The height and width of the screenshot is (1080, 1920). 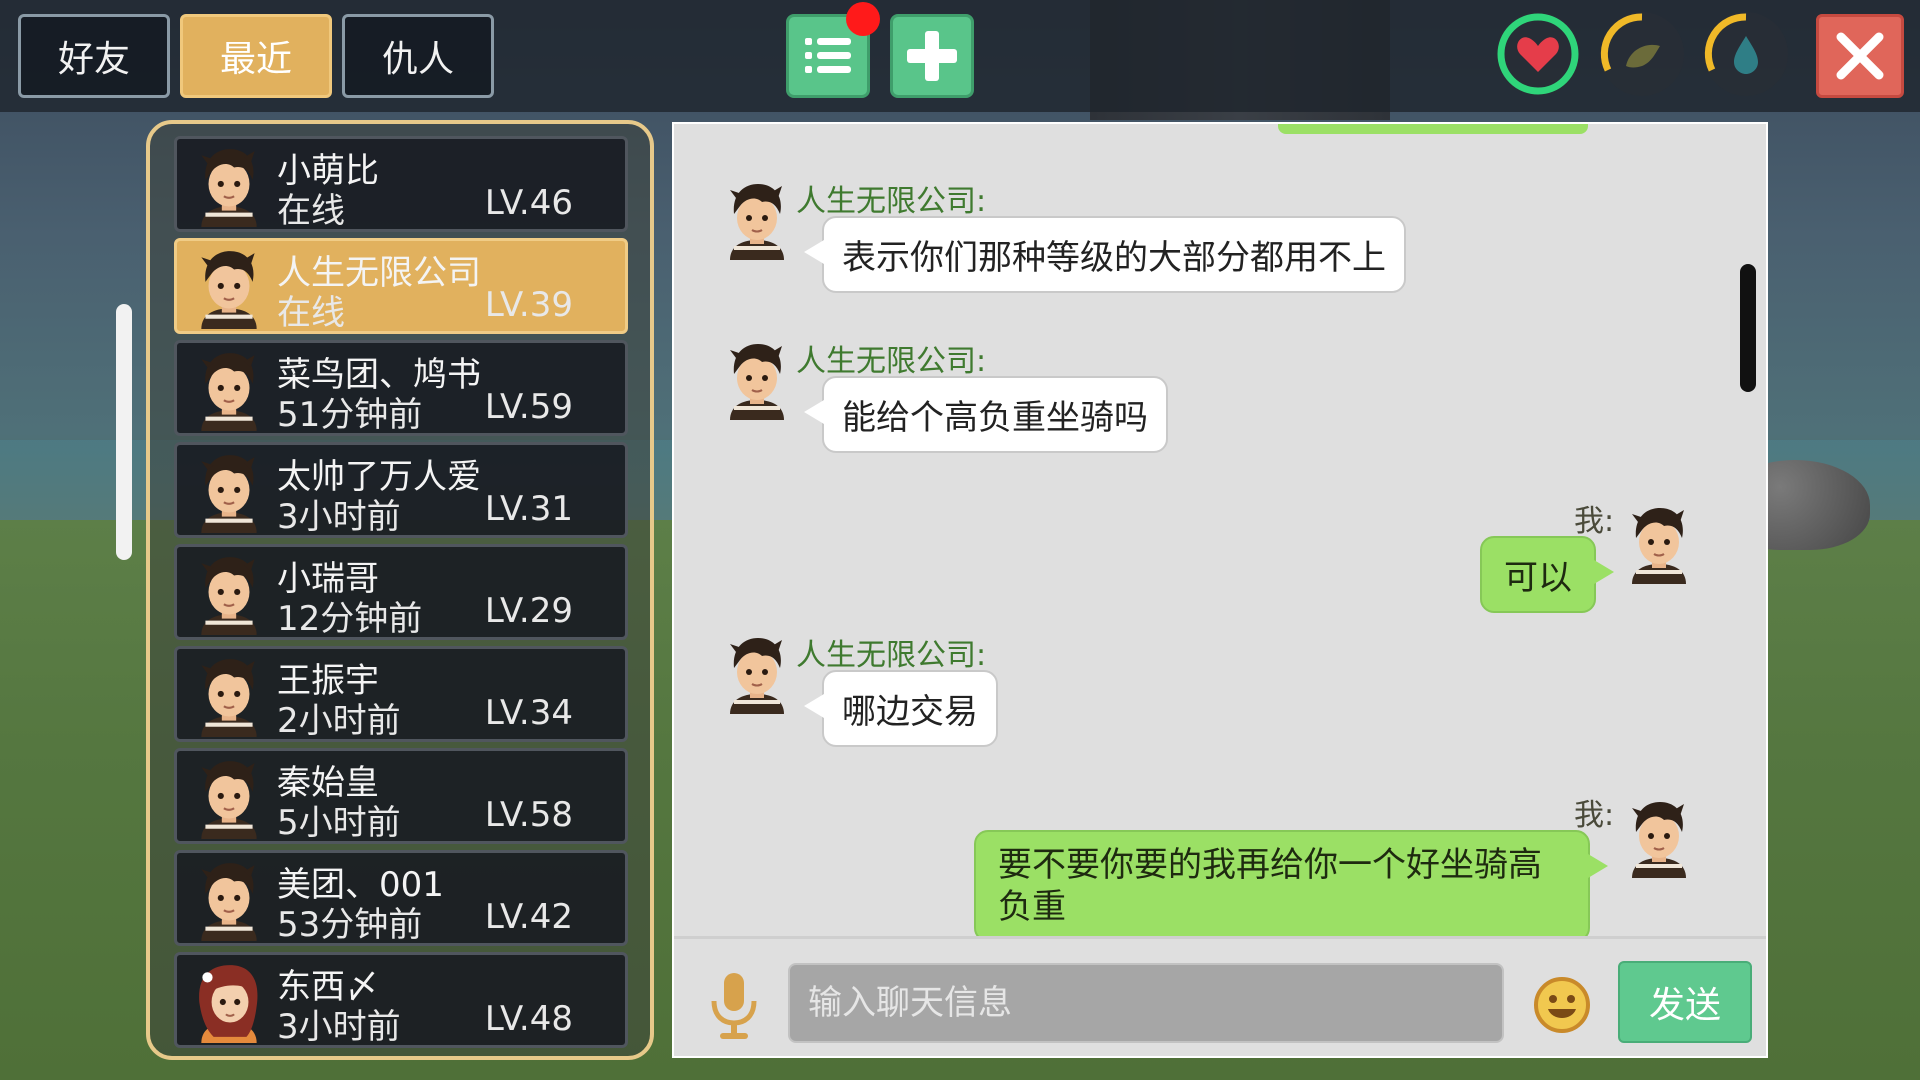 What do you see at coordinates (350, 619) in the screenshot?
I see `friend-status: 12分钟前` at bounding box center [350, 619].